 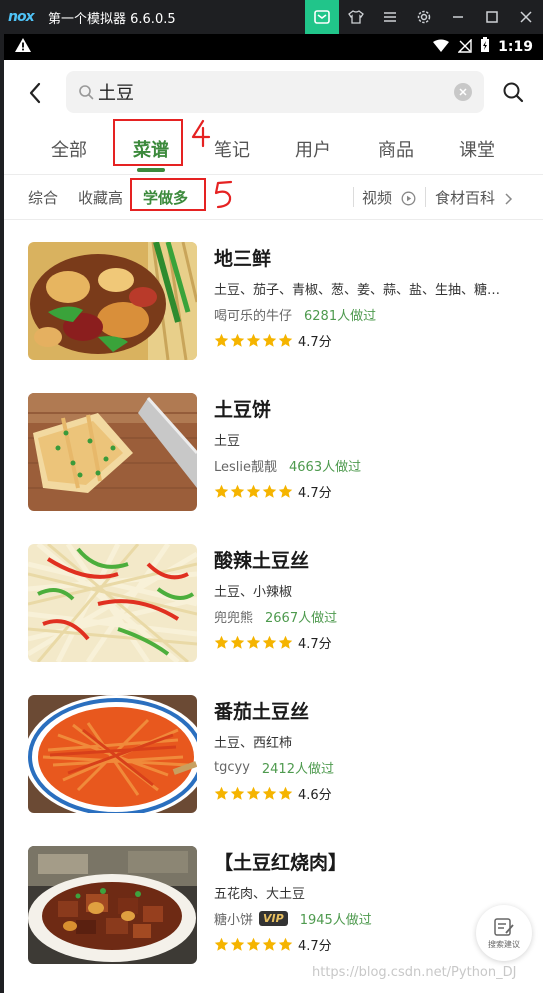 What do you see at coordinates (245, 465) in the screenshot?
I see `recipe-author: Leslie靓靓` at bounding box center [245, 465].